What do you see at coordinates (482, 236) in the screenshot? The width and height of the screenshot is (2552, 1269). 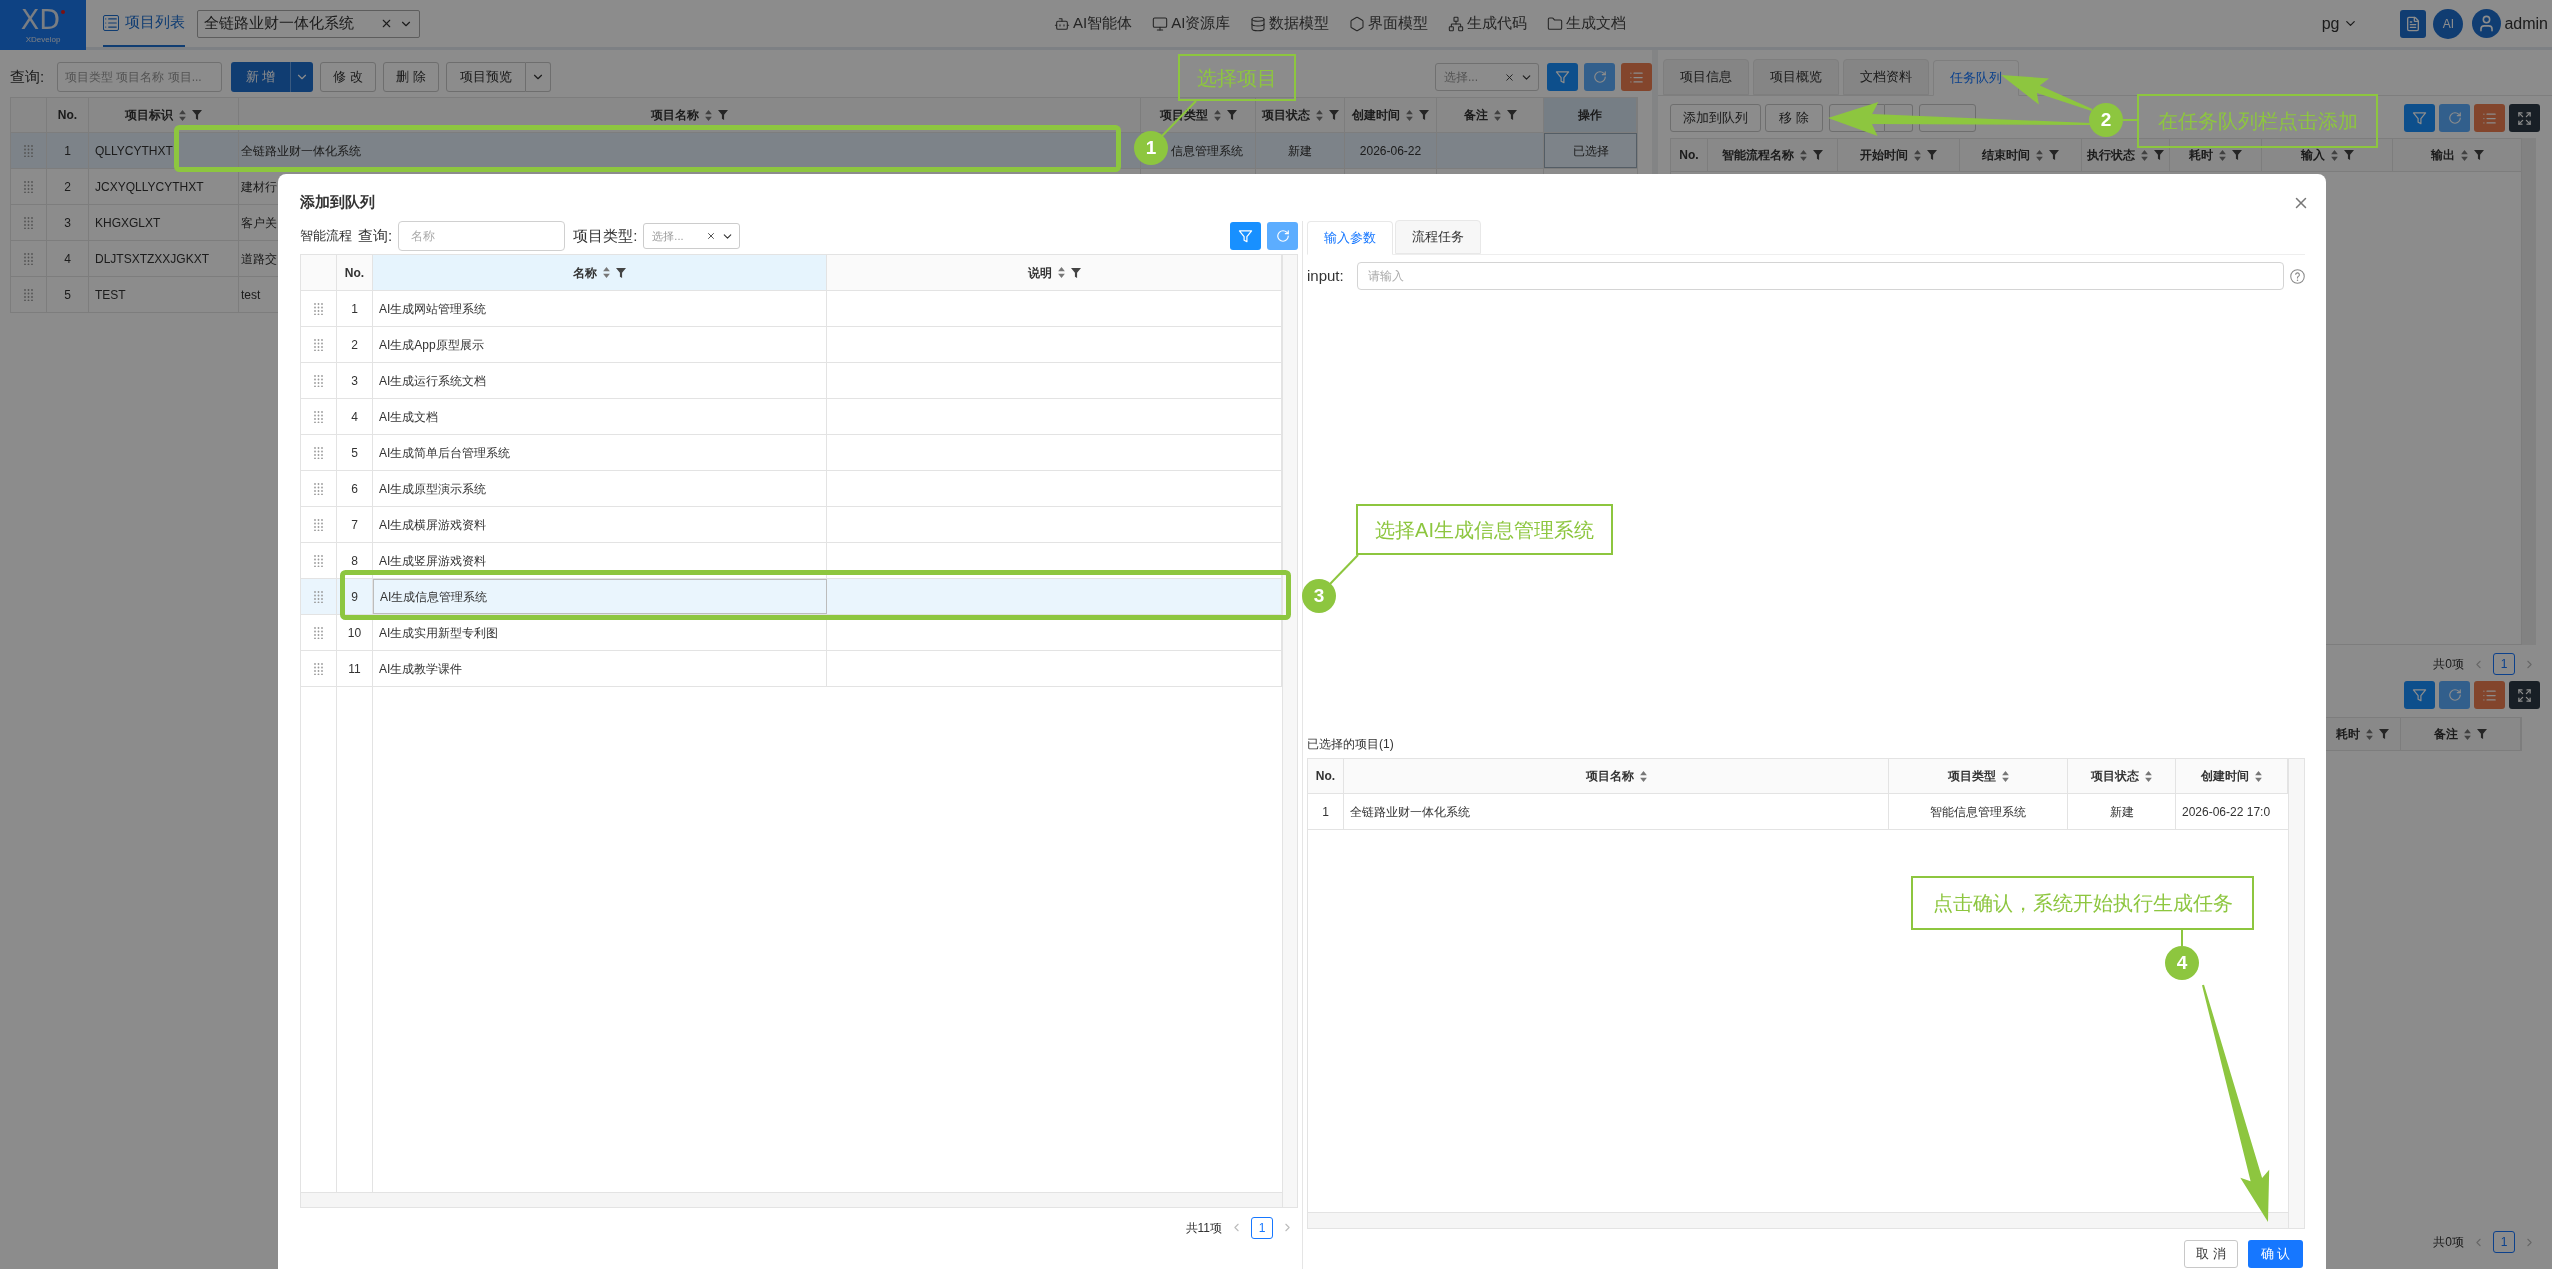 I see `name-search-field: 名称` at bounding box center [482, 236].